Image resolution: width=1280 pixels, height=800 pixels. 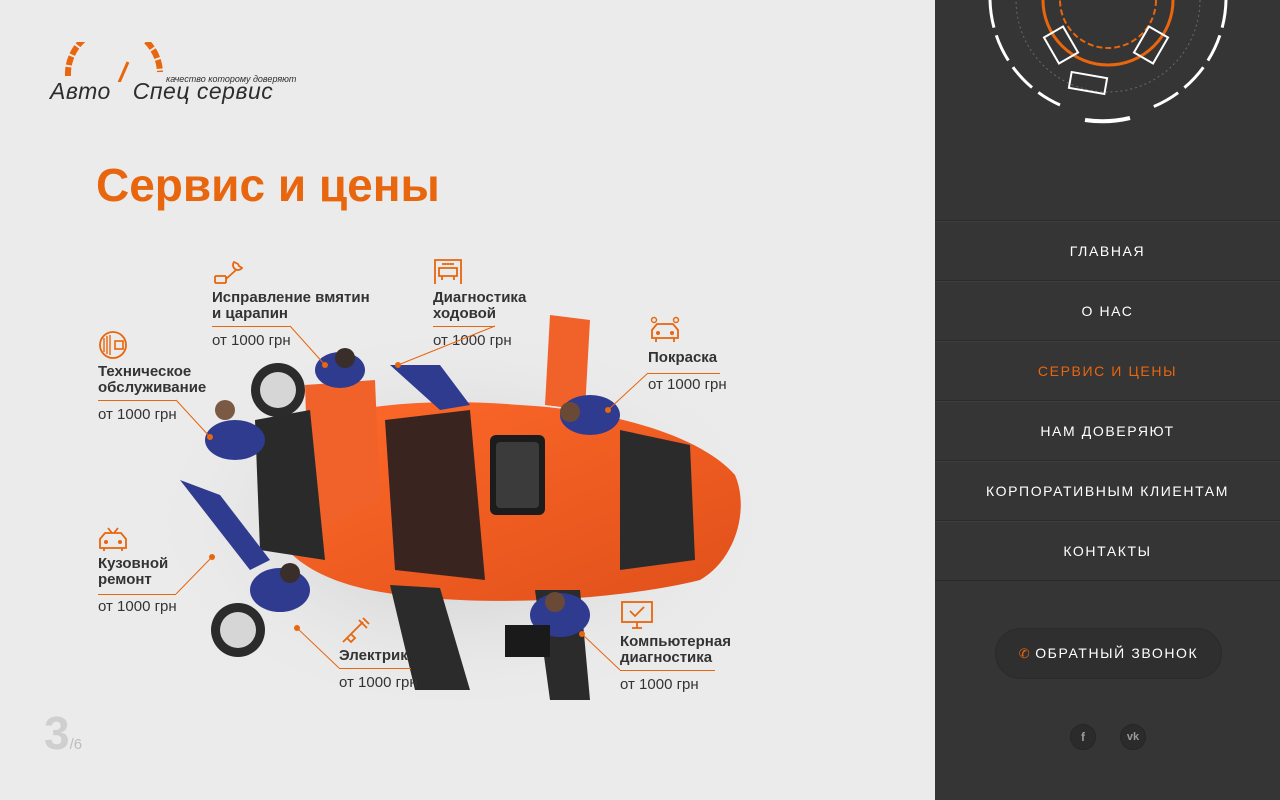 I want to click on nav-item-about: О нас, so click(x=1107, y=310).